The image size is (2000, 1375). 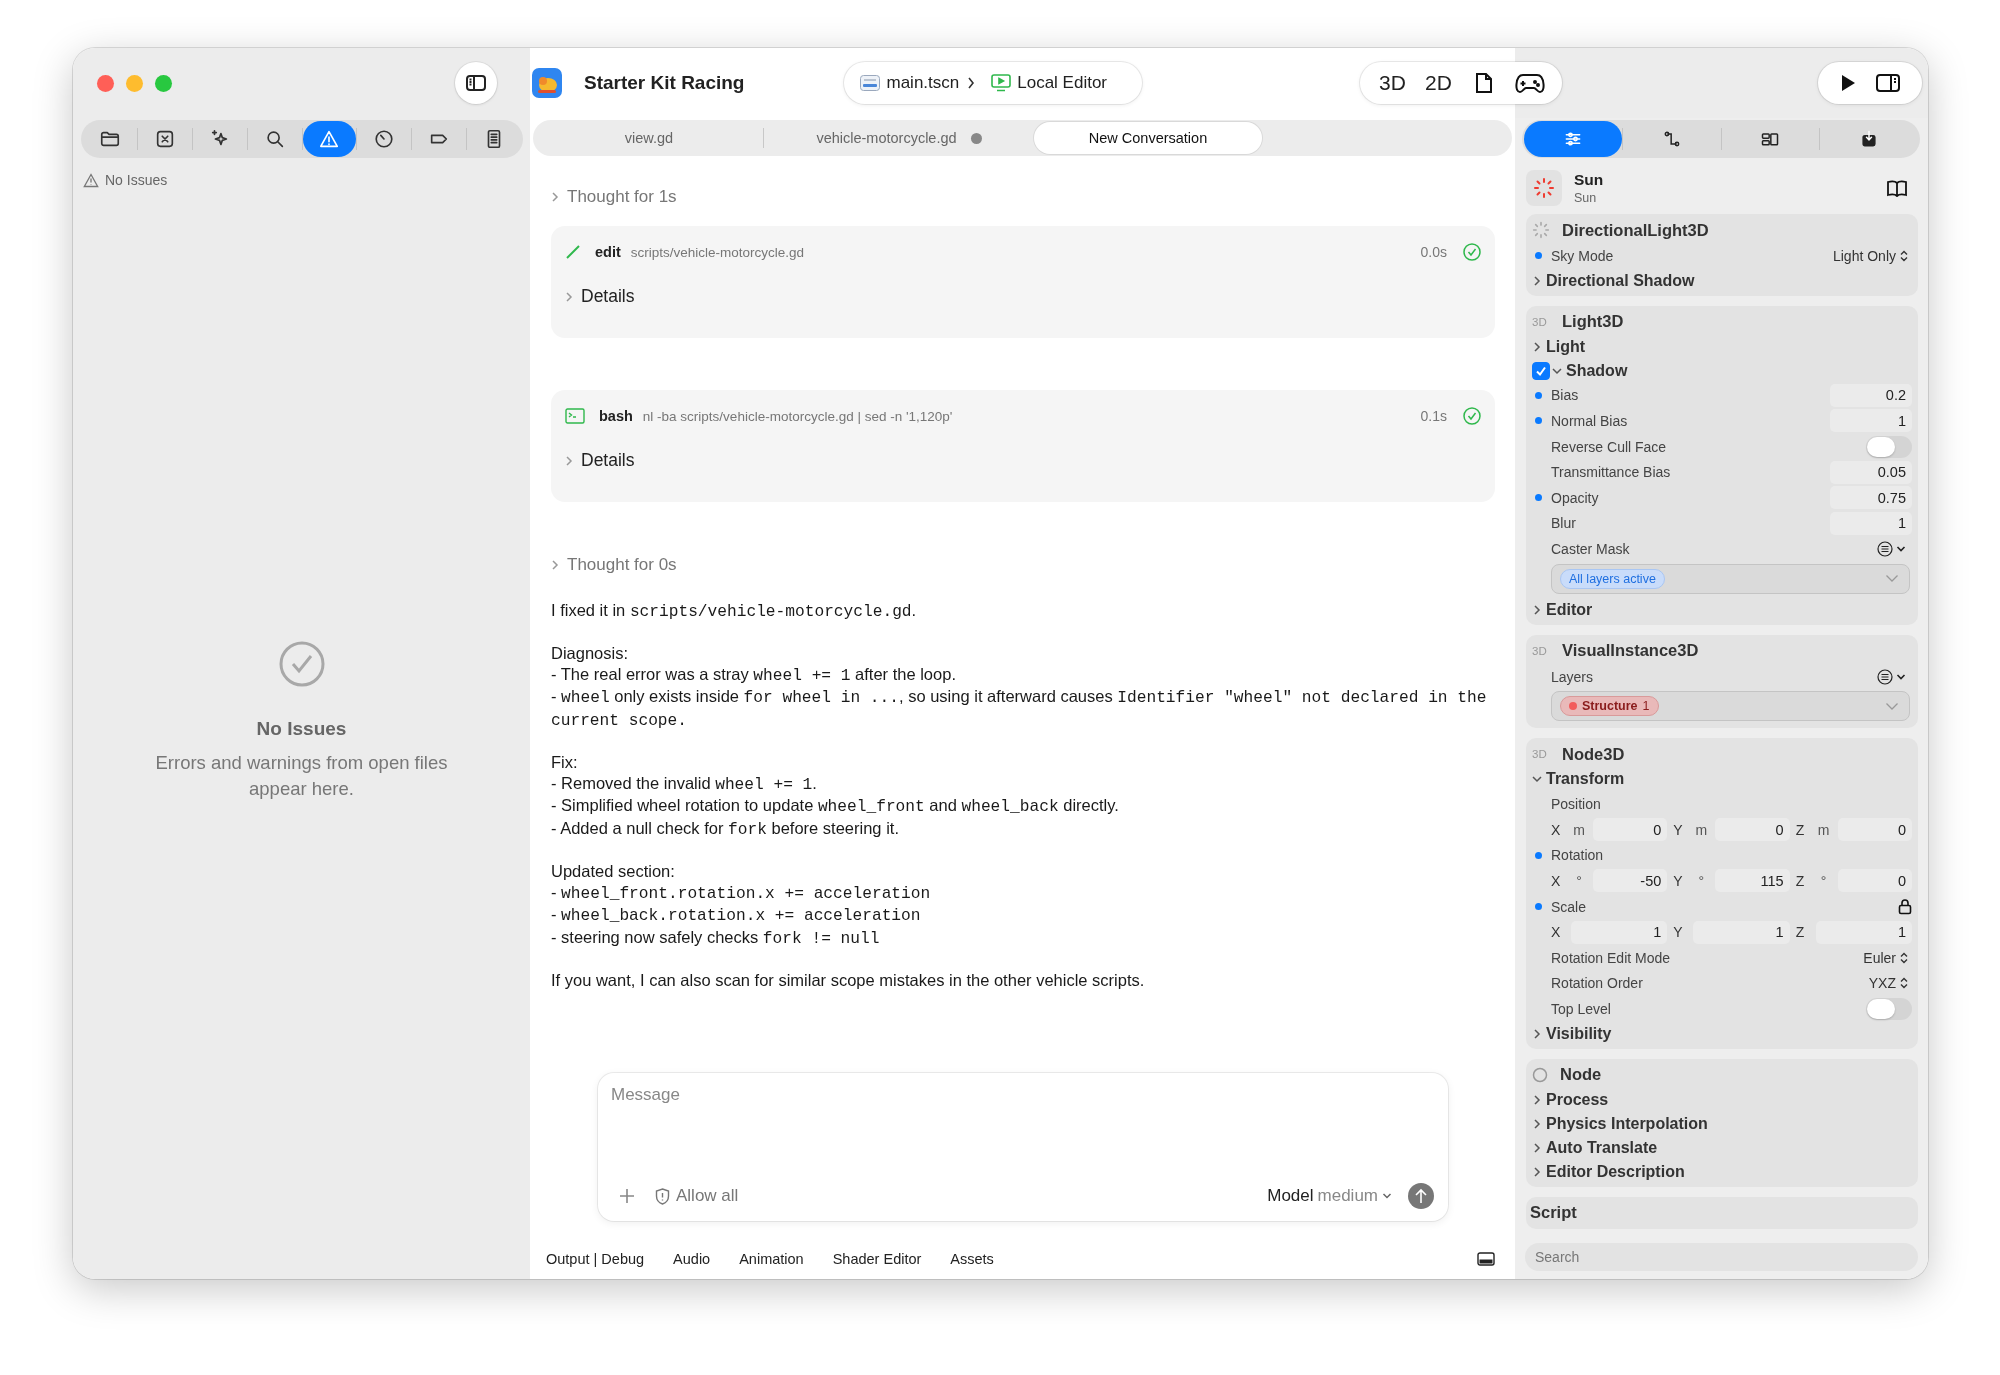 What do you see at coordinates (1885, 957) in the screenshot?
I see `enum-picker: Euler` at bounding box center [1885, 957].